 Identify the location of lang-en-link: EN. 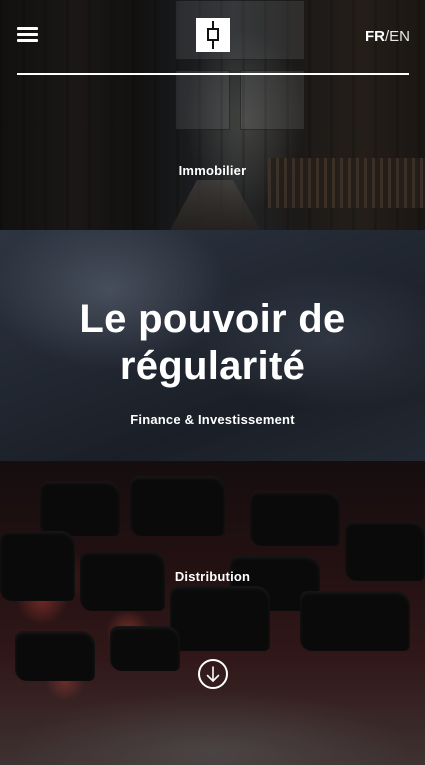
(399, 36).